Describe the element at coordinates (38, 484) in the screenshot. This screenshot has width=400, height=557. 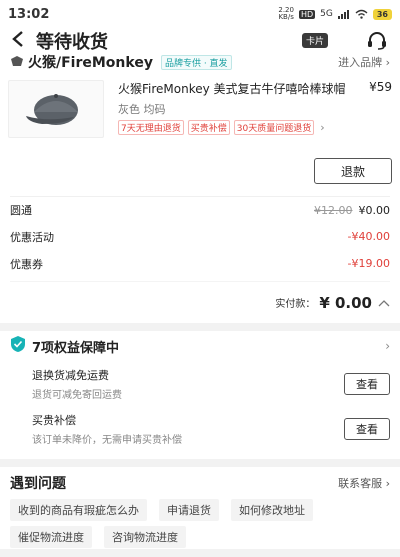
I see `problems-title: 遇到问题` at that location.